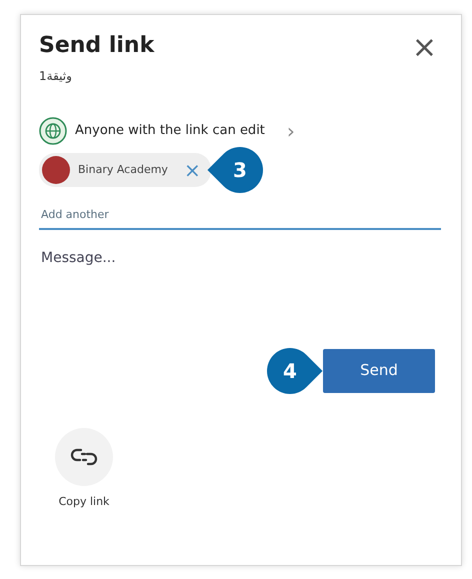 Image resolution: width=472 pixels, height=579 pixels. I want to click on copy-link-label: Copy link, so click(84, 502).